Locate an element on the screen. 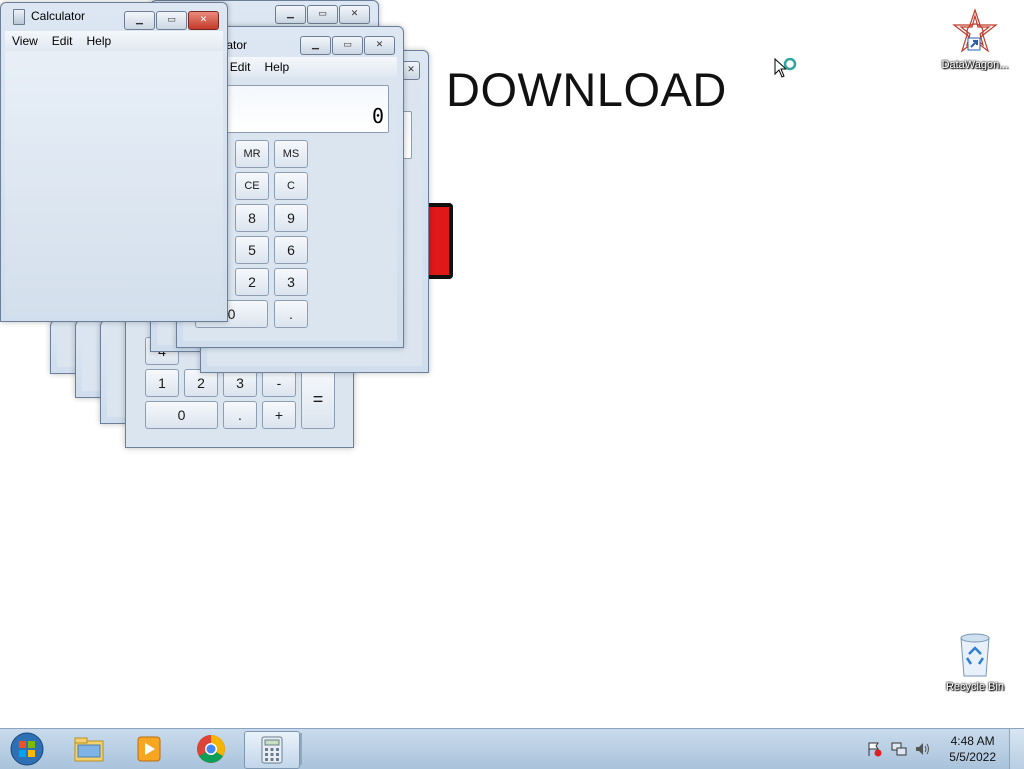 This screenshot has width=1024, height=769. key-ce: CE is located at coordinates (252, 186).